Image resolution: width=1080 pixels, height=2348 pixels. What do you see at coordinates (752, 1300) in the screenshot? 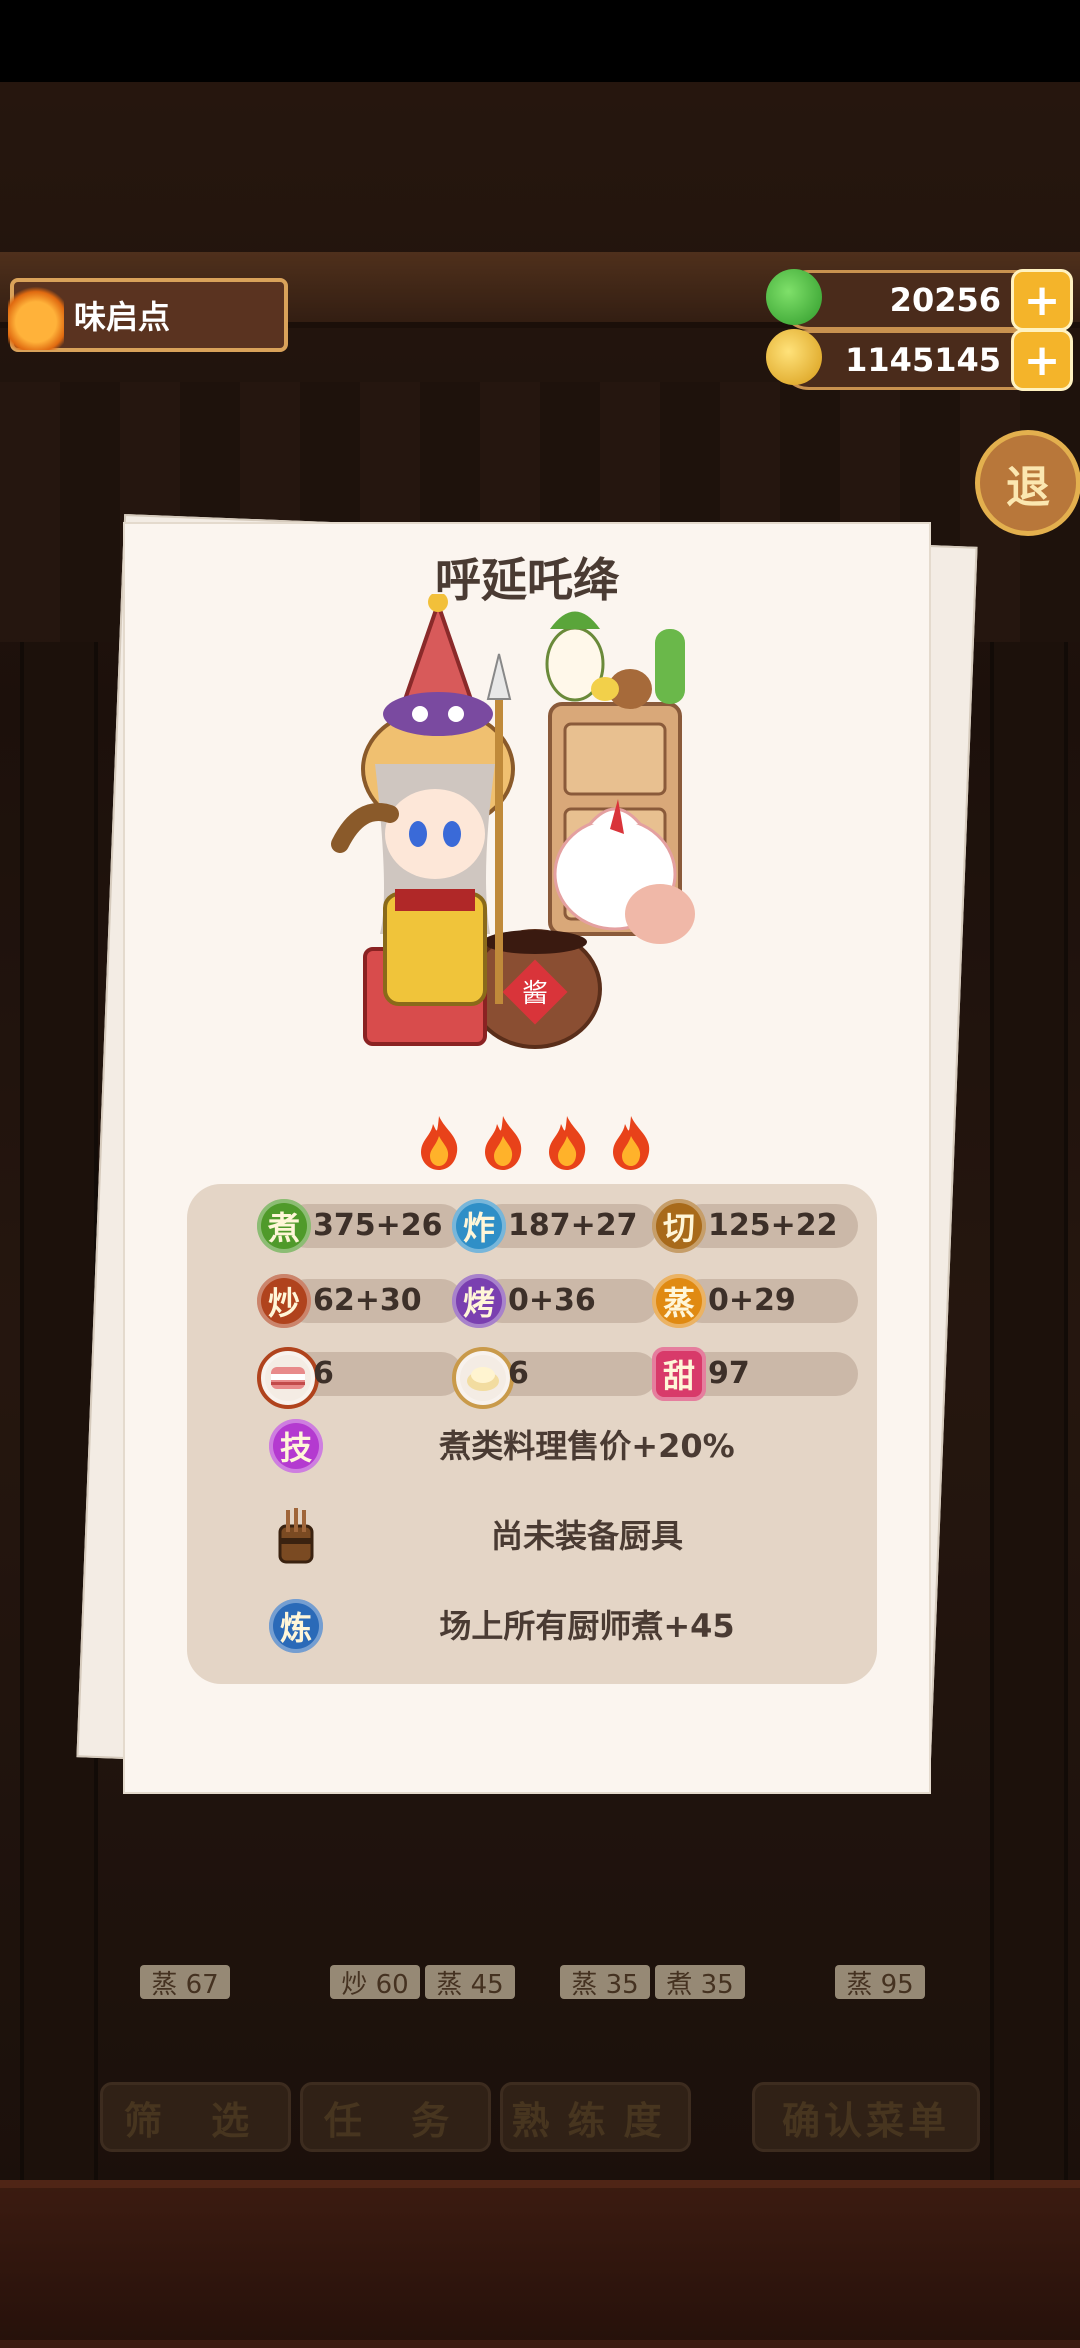
I see `stat-value: 0+29` at bounding box center [752, 1300].